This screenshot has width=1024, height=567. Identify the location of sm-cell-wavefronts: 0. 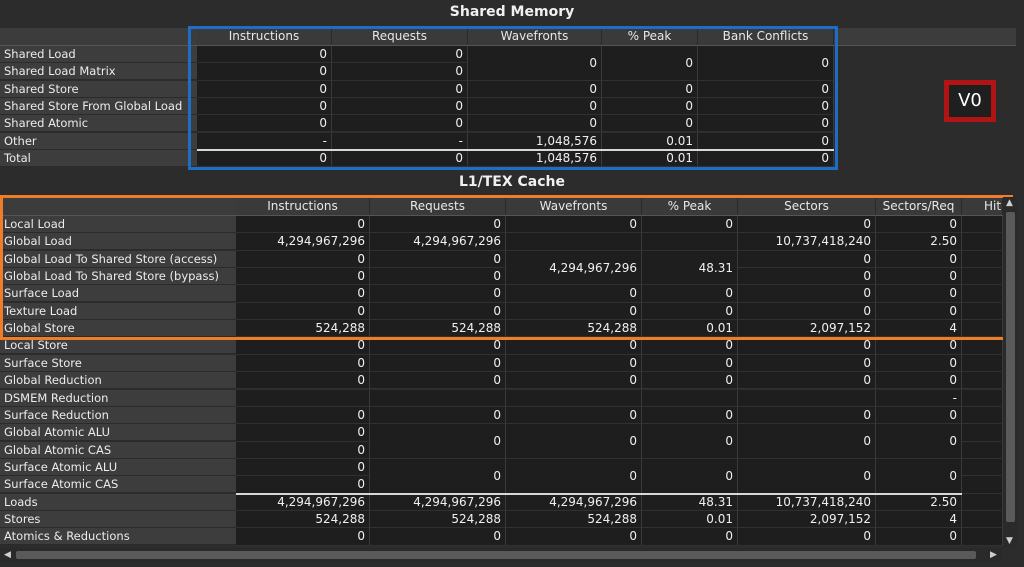
(535, 89).